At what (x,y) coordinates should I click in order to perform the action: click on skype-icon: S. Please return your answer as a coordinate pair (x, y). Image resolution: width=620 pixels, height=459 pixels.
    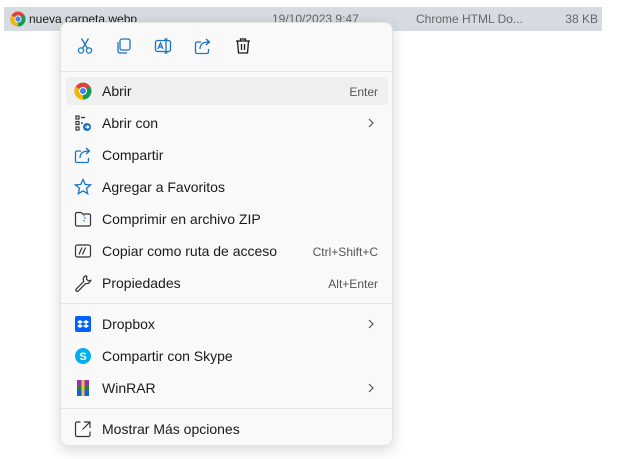
    Looking at the image, I should click on (83, 356).